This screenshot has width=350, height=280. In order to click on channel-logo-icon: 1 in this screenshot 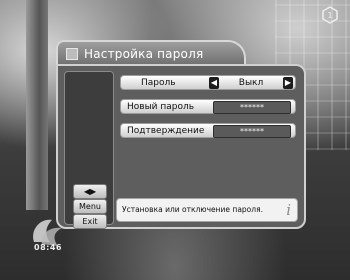, I will do `click(330, 15)`.